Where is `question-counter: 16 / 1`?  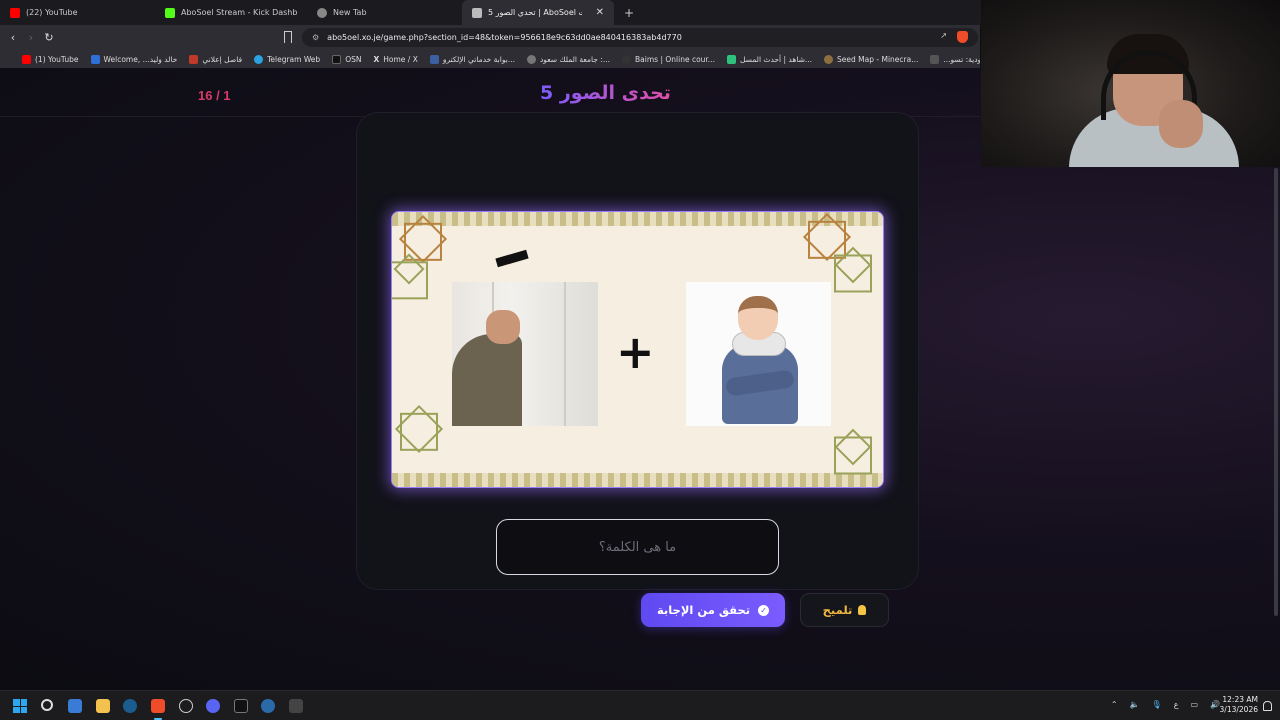 question-counter: 16 / 1 is located at coordinates (214, 95).